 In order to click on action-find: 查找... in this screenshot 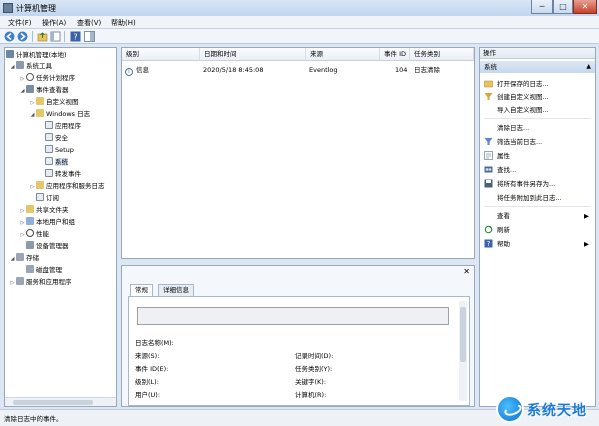, I will do `click(500, 170)`.